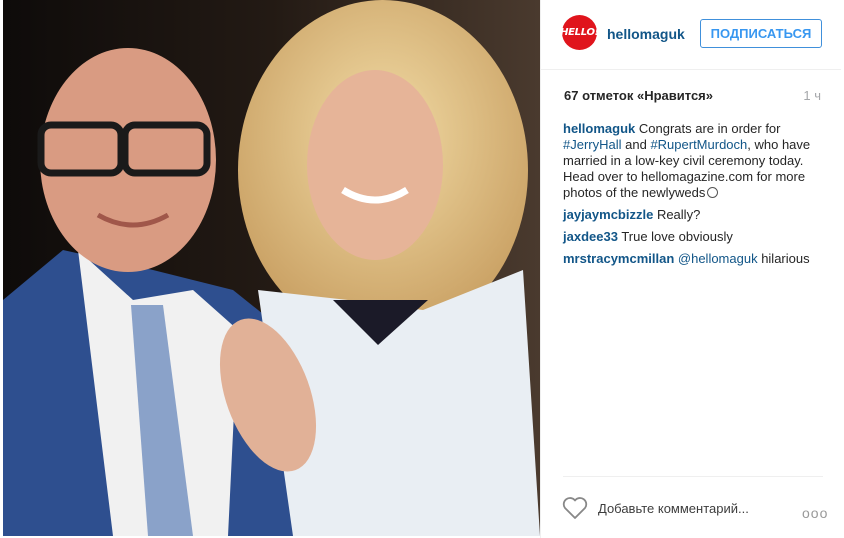 The image size is (844, 538). Describe the element at coordinates (708, 128) in the screenshot. I see `caption-text-1: Congrats are in order for` at that location.